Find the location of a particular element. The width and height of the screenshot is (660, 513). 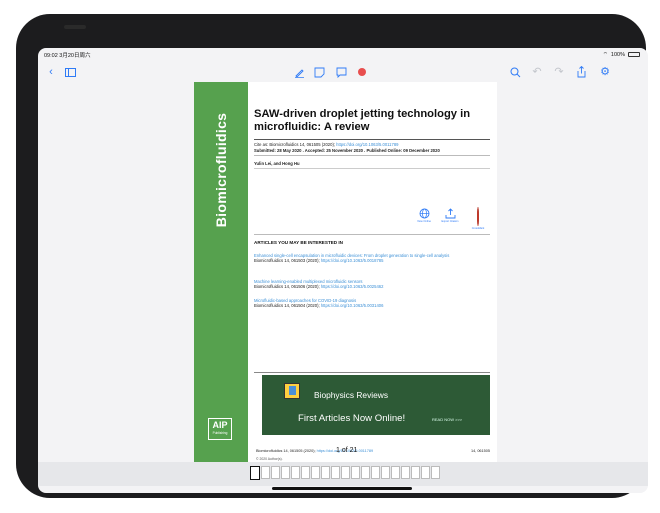

authors-line: Yulin Lei, and Hong Hu is located at coordinates (277, 163).